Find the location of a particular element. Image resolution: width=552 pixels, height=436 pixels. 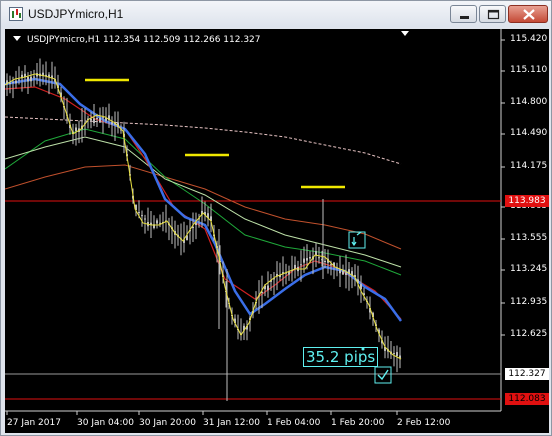

time-axis-label: 31 Jan 12:00 is located at coordinates (231, 423).